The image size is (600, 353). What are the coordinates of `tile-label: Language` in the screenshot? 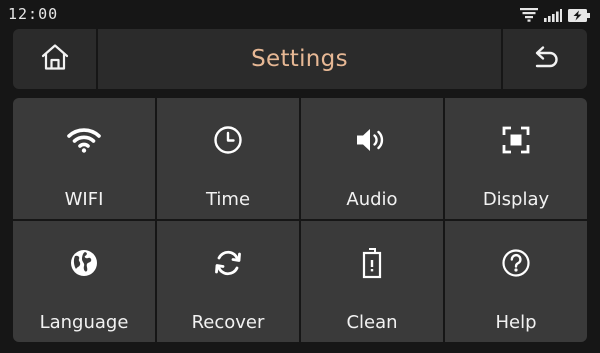 It's located at (84, 322).